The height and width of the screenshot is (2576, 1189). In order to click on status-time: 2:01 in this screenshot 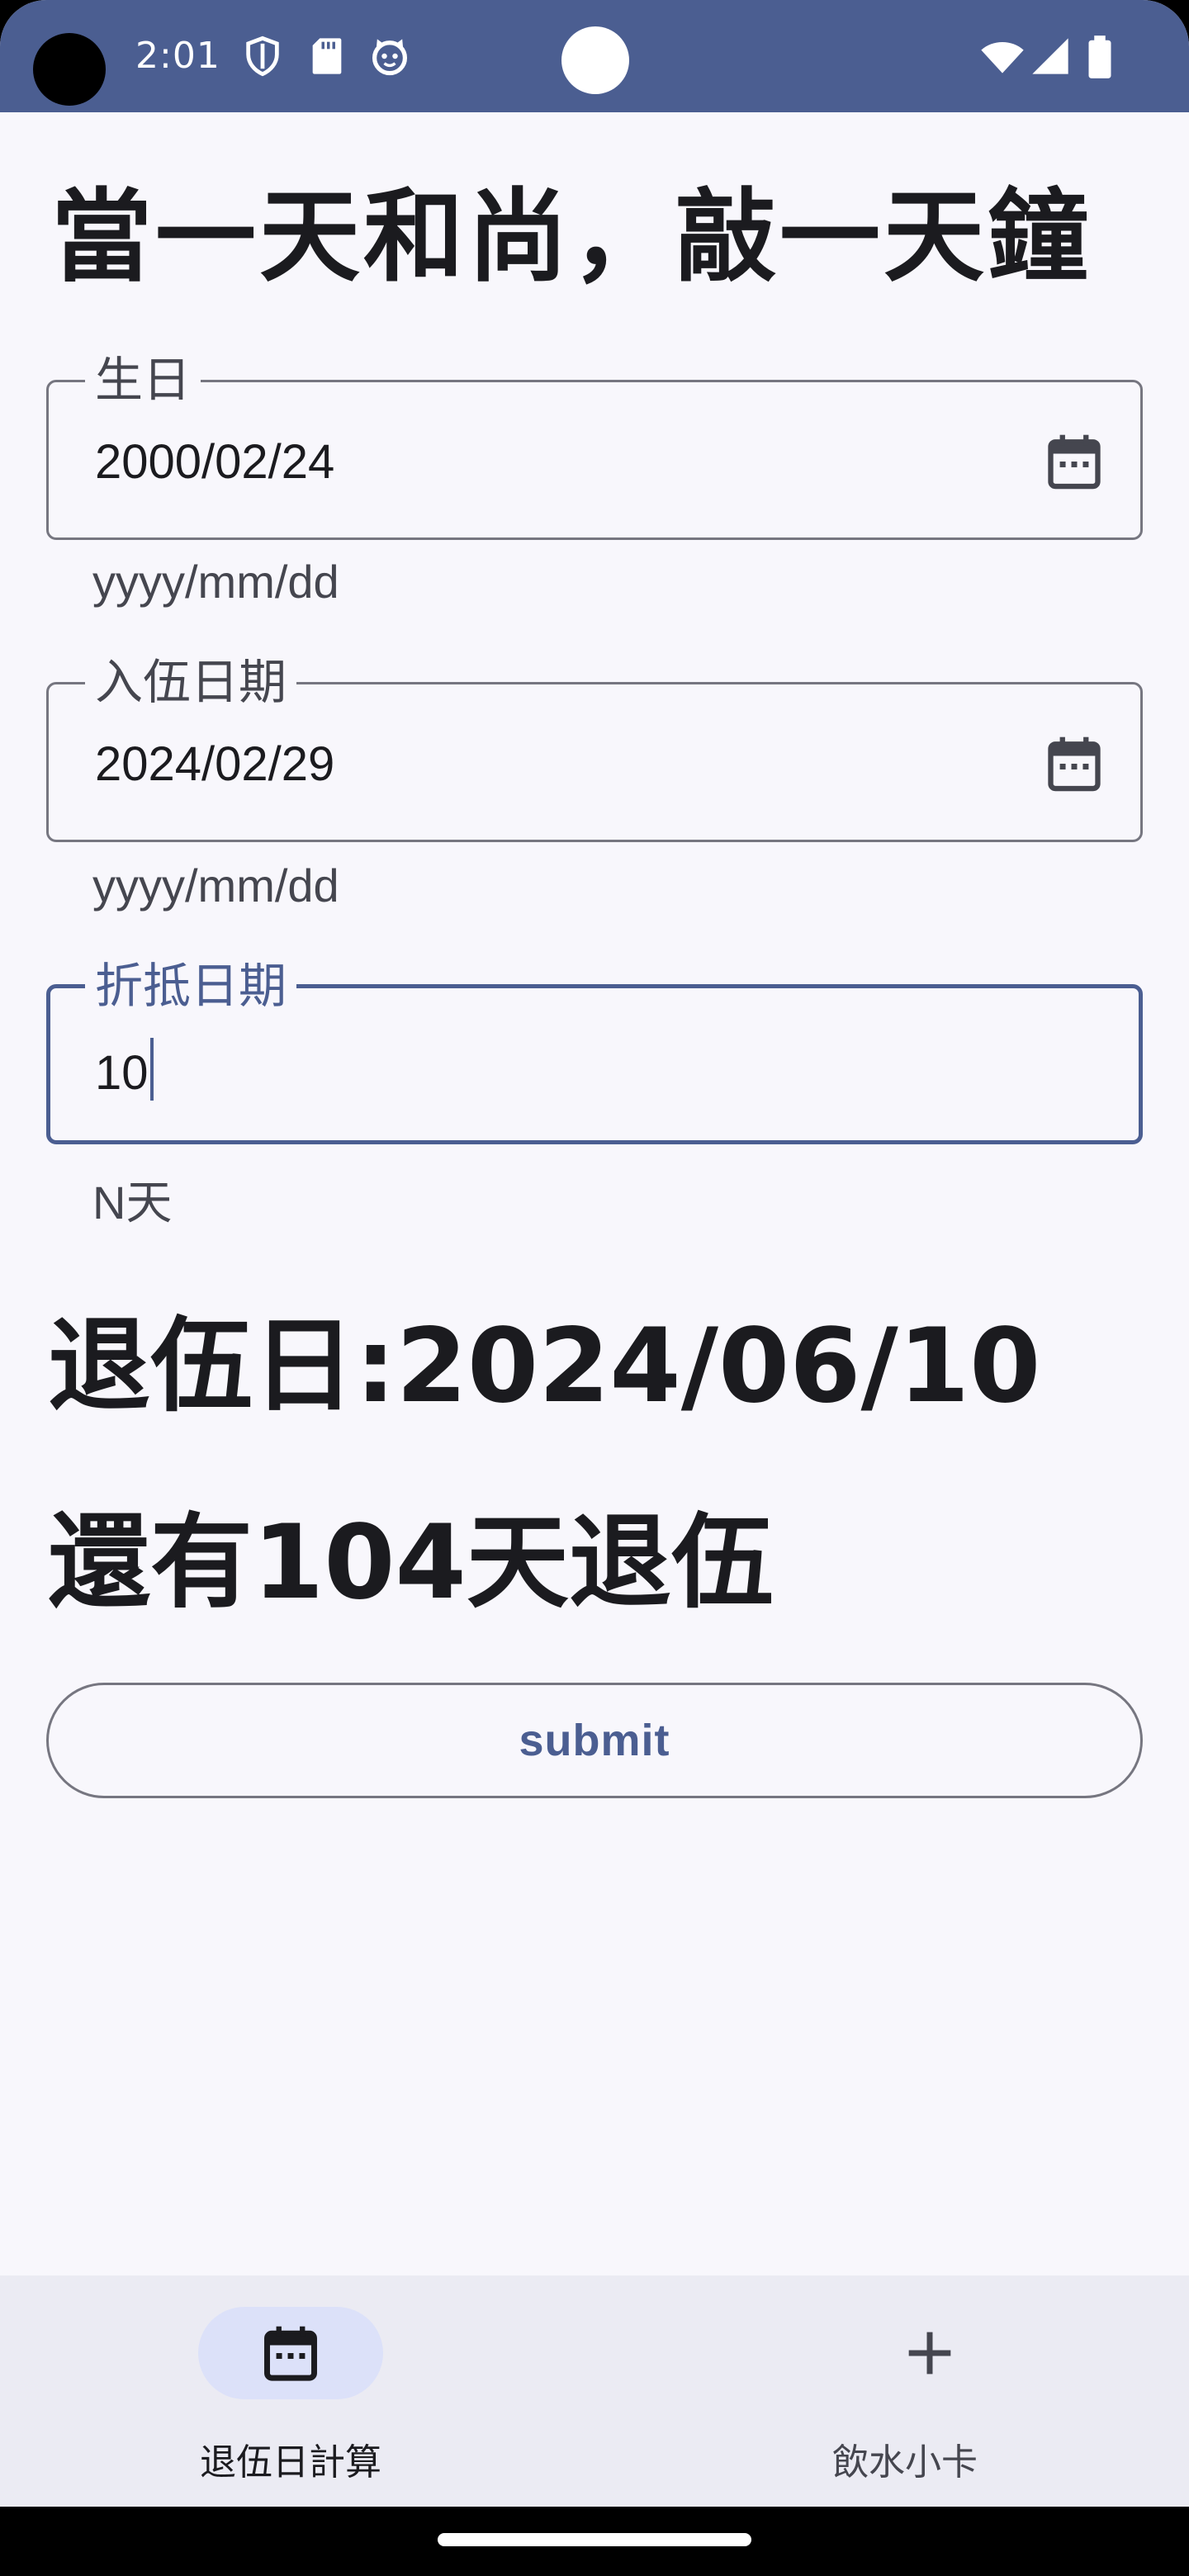, I will do `click(177, 56)`.